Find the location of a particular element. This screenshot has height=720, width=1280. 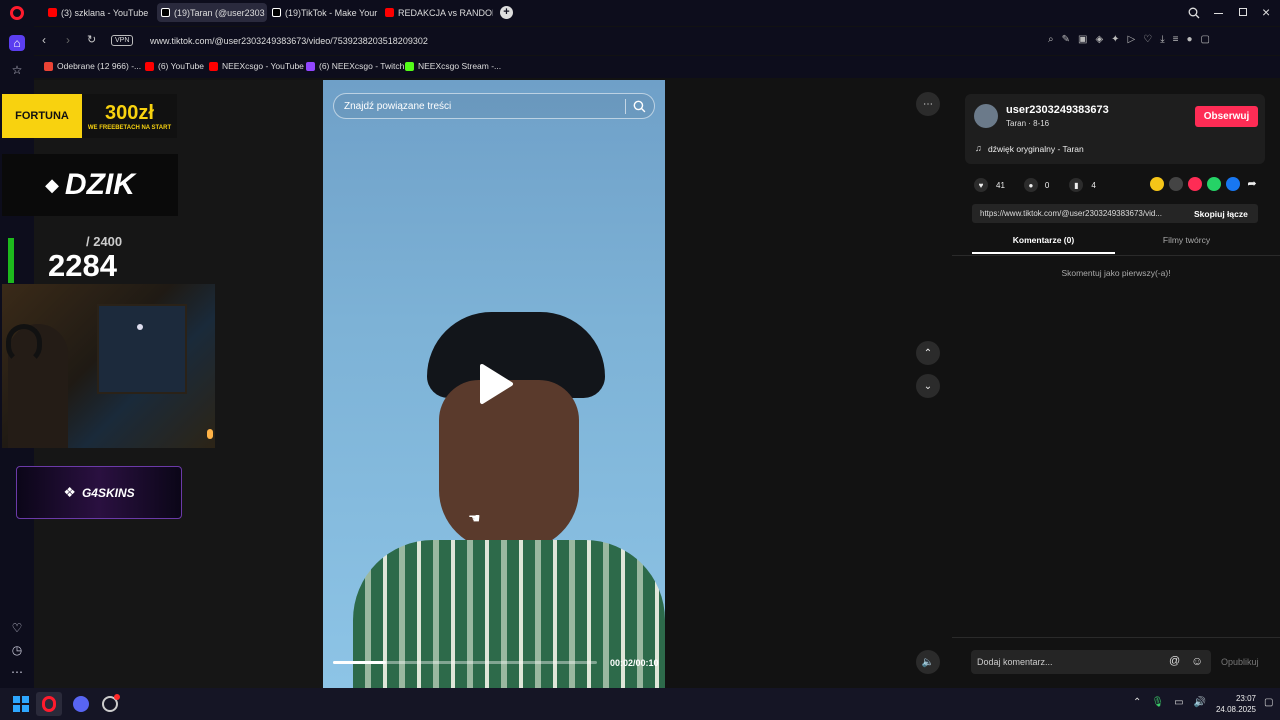

new-tab-button: + is located at coordinates (506, 12).